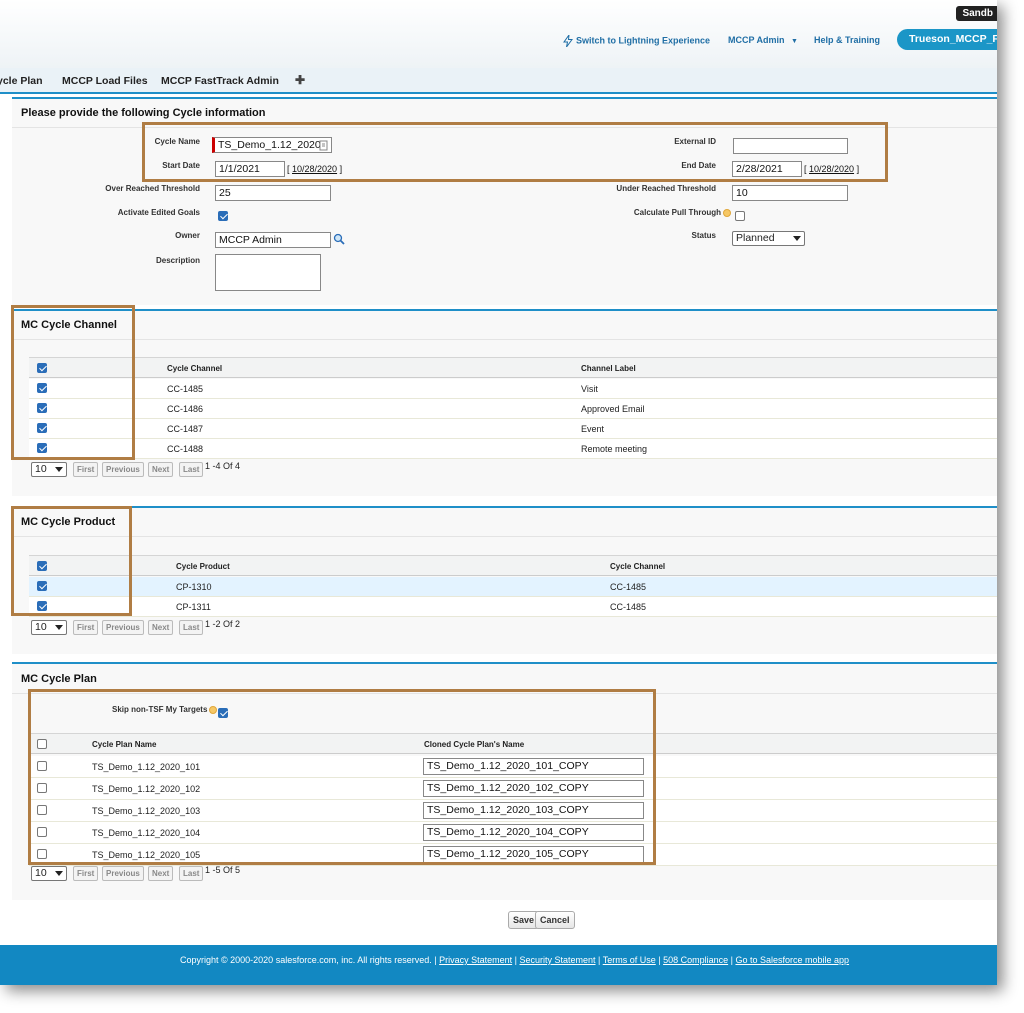 Image resolution: width=1024 pixels, height=1013 pixels. I want to click on mobile-app-link: Go to Salesforce mobile app, so click(792, 960).